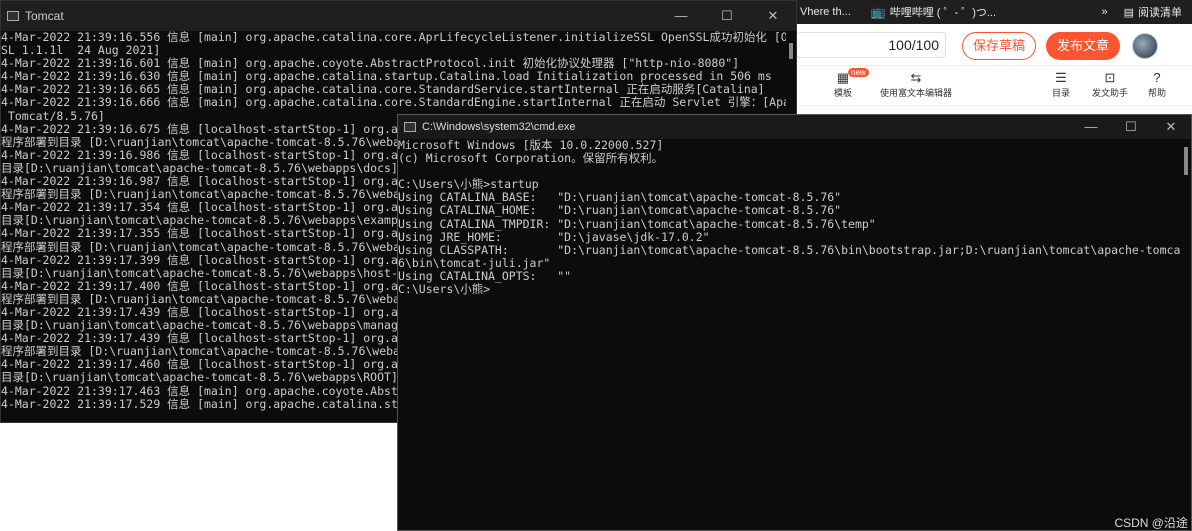 This screenshot has height=531, width=1192. I want to click on help-icon: ?, so click(1157, 77).